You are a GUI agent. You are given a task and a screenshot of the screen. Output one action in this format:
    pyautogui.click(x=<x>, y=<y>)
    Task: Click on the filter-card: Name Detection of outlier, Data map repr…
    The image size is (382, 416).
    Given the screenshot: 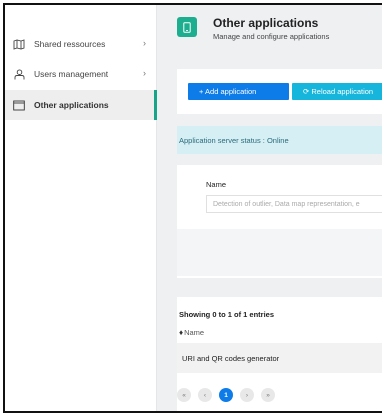 What is the action you would take?
    pyautogui.click(x=279, y=221)
    